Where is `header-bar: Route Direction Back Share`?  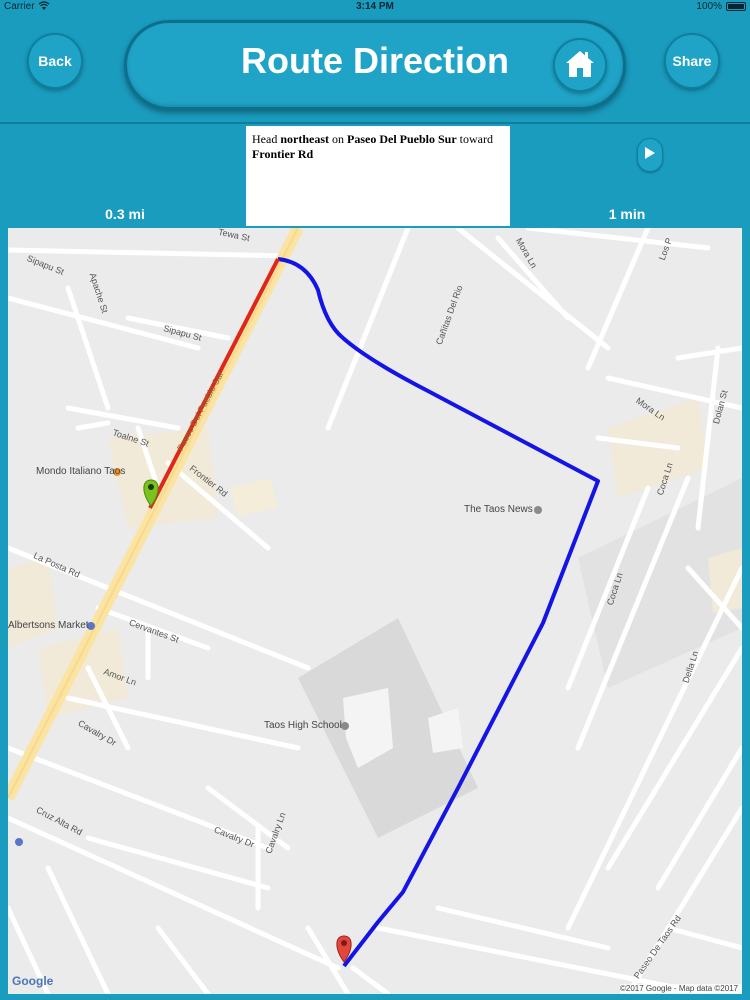
header-bar: Route Direction Back Share is located at coordinates (375, 68).